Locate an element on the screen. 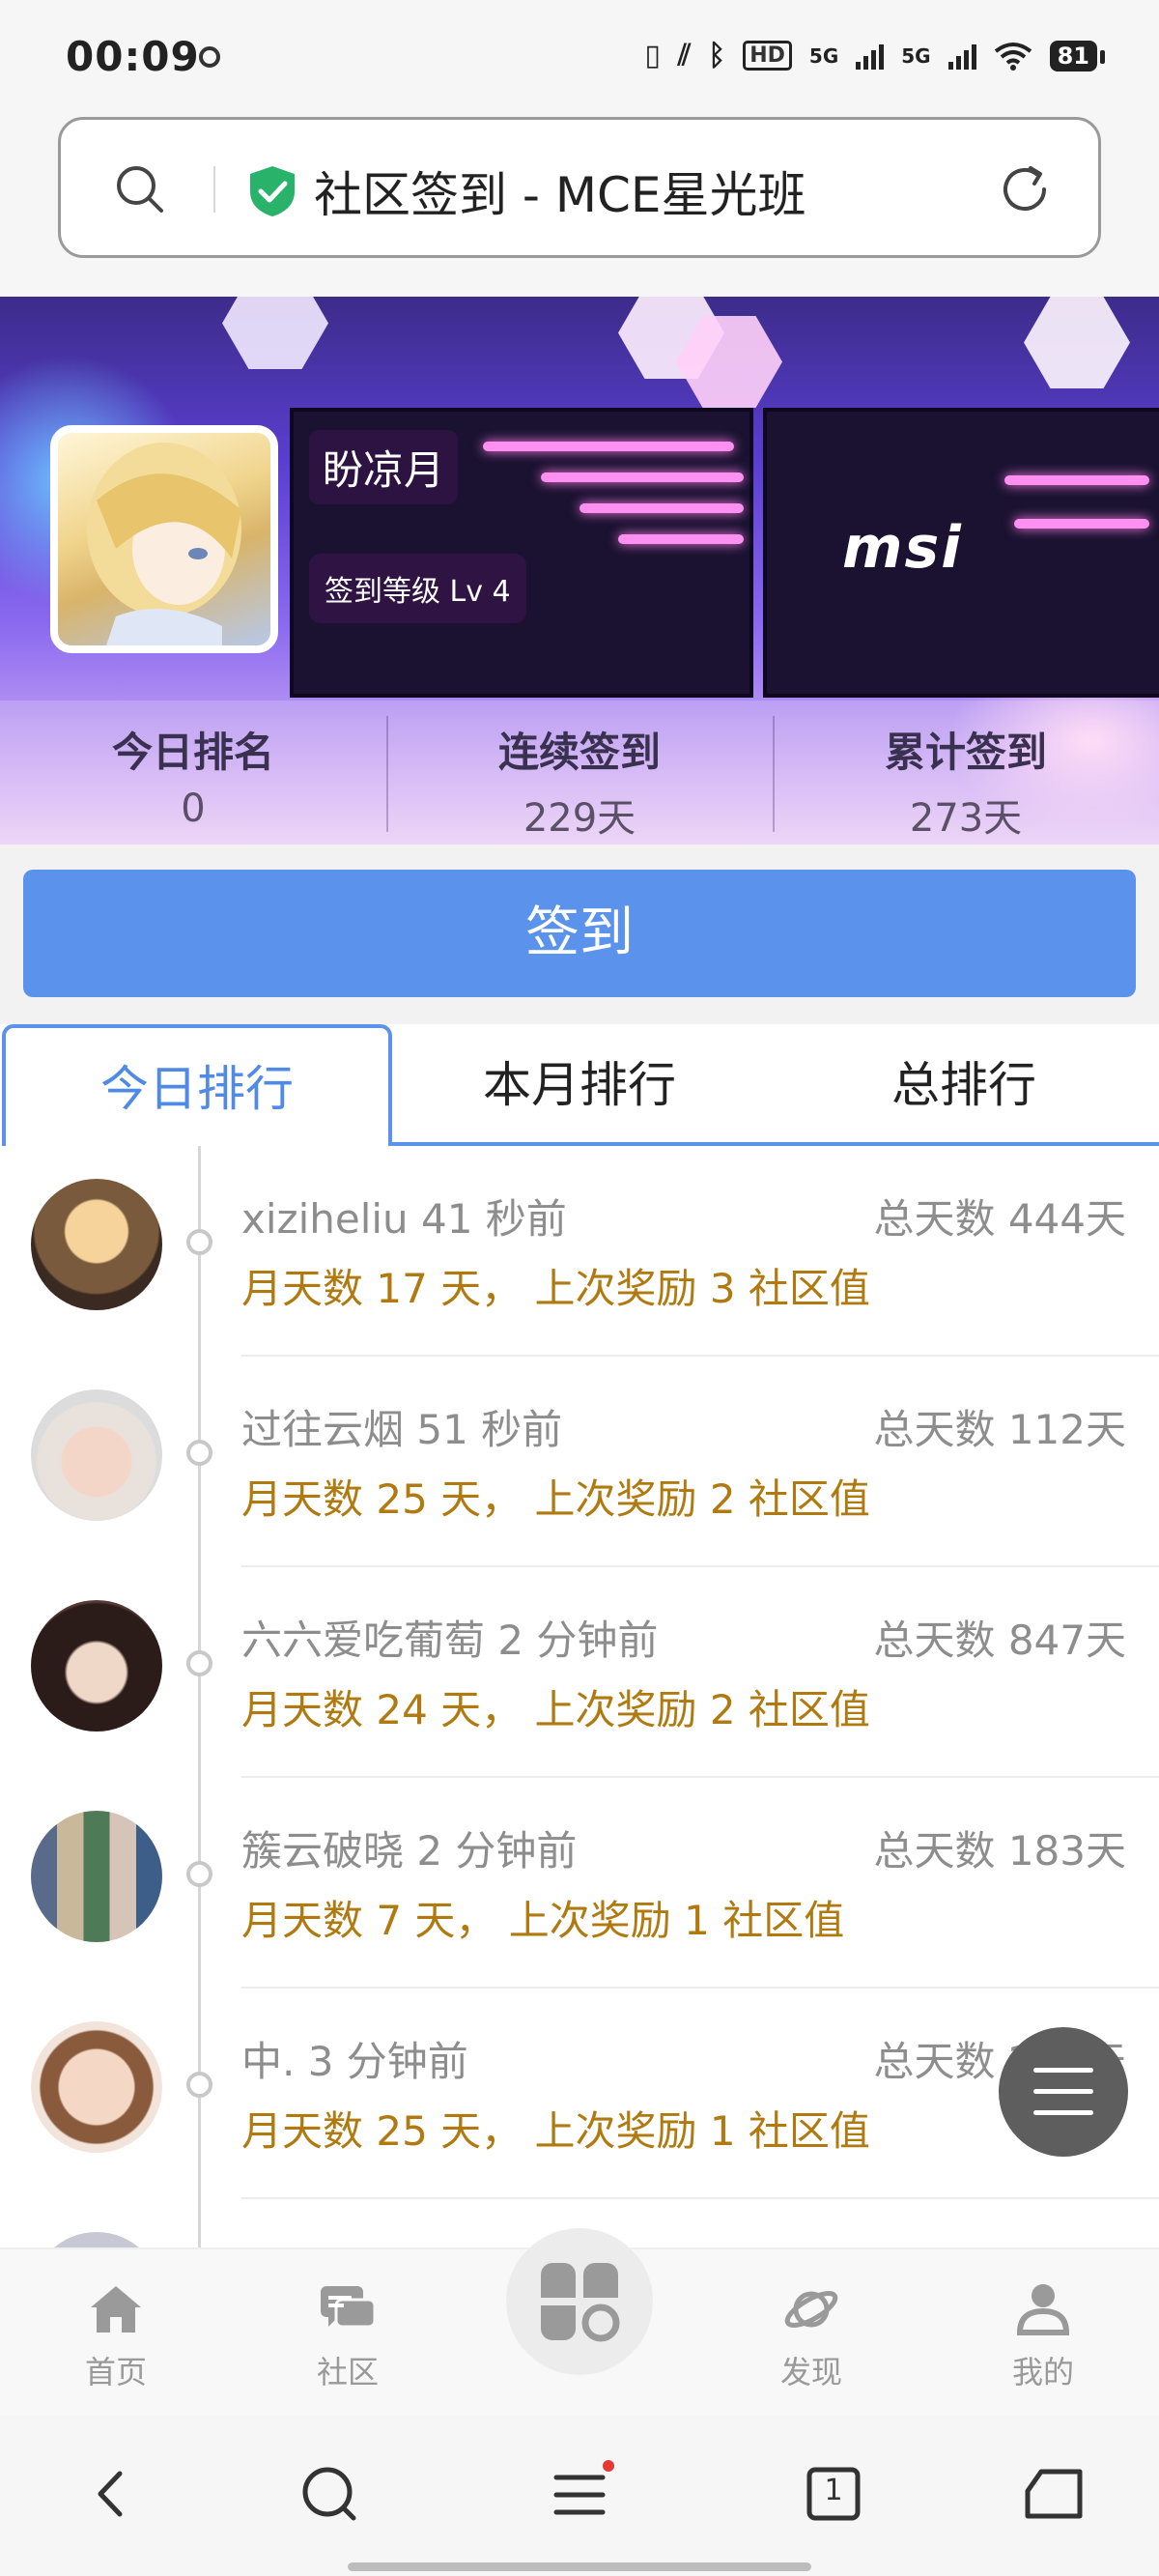  ranking-total-days: 总天数 112天 is located at coordinates (1000, 1430).